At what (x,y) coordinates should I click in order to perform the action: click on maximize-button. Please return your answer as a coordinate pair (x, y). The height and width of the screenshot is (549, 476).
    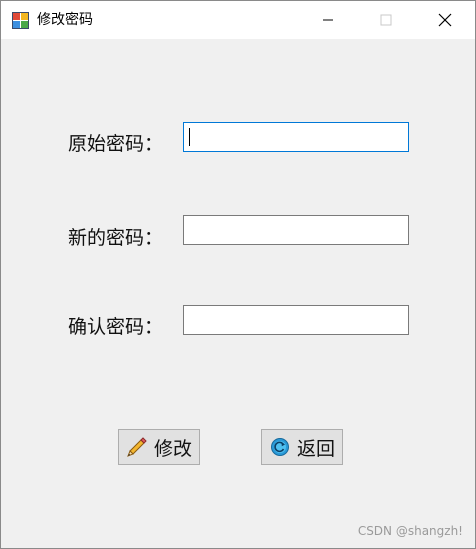
    Looking at the image, I should click on (386, 20).